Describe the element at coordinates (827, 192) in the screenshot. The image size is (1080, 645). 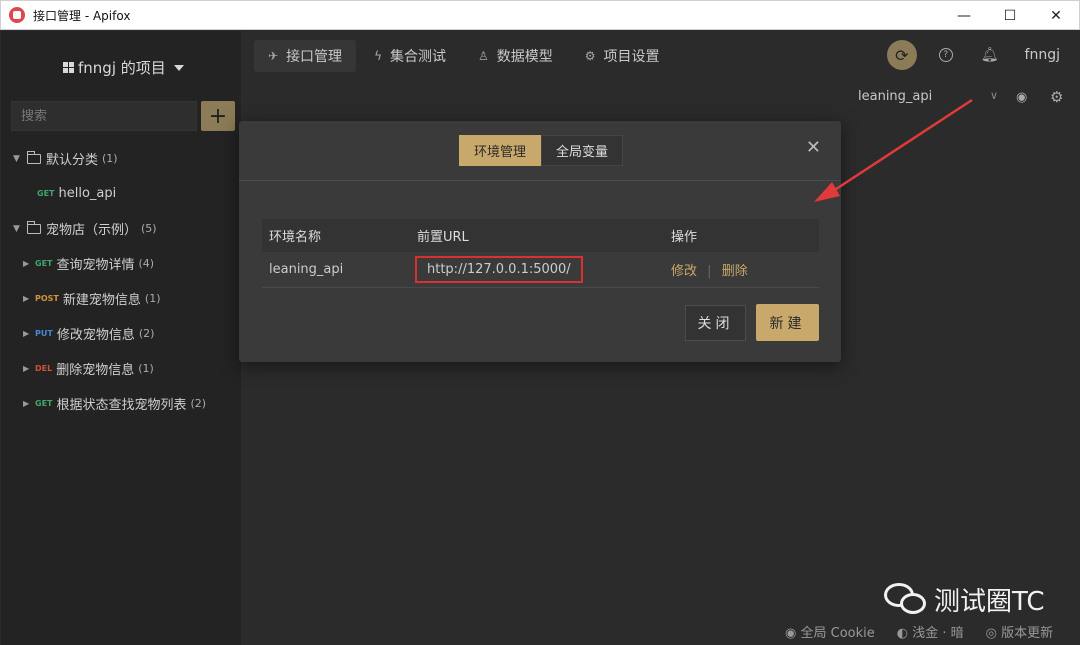
I see `arrow-head` at that location.